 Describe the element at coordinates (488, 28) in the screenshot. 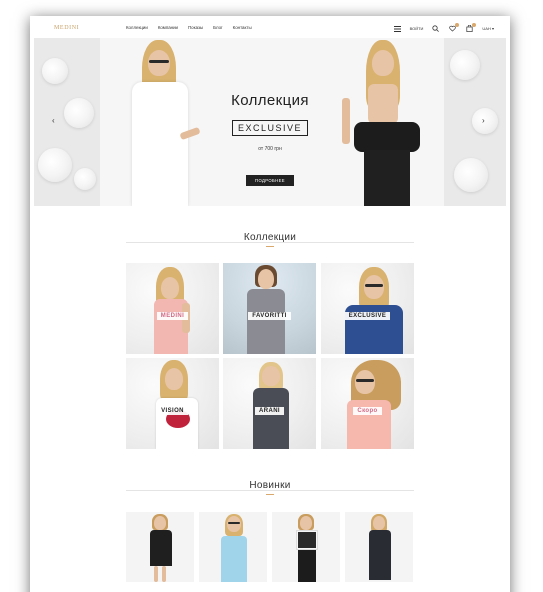

I see `currency-select: UAH ▾` at that location.